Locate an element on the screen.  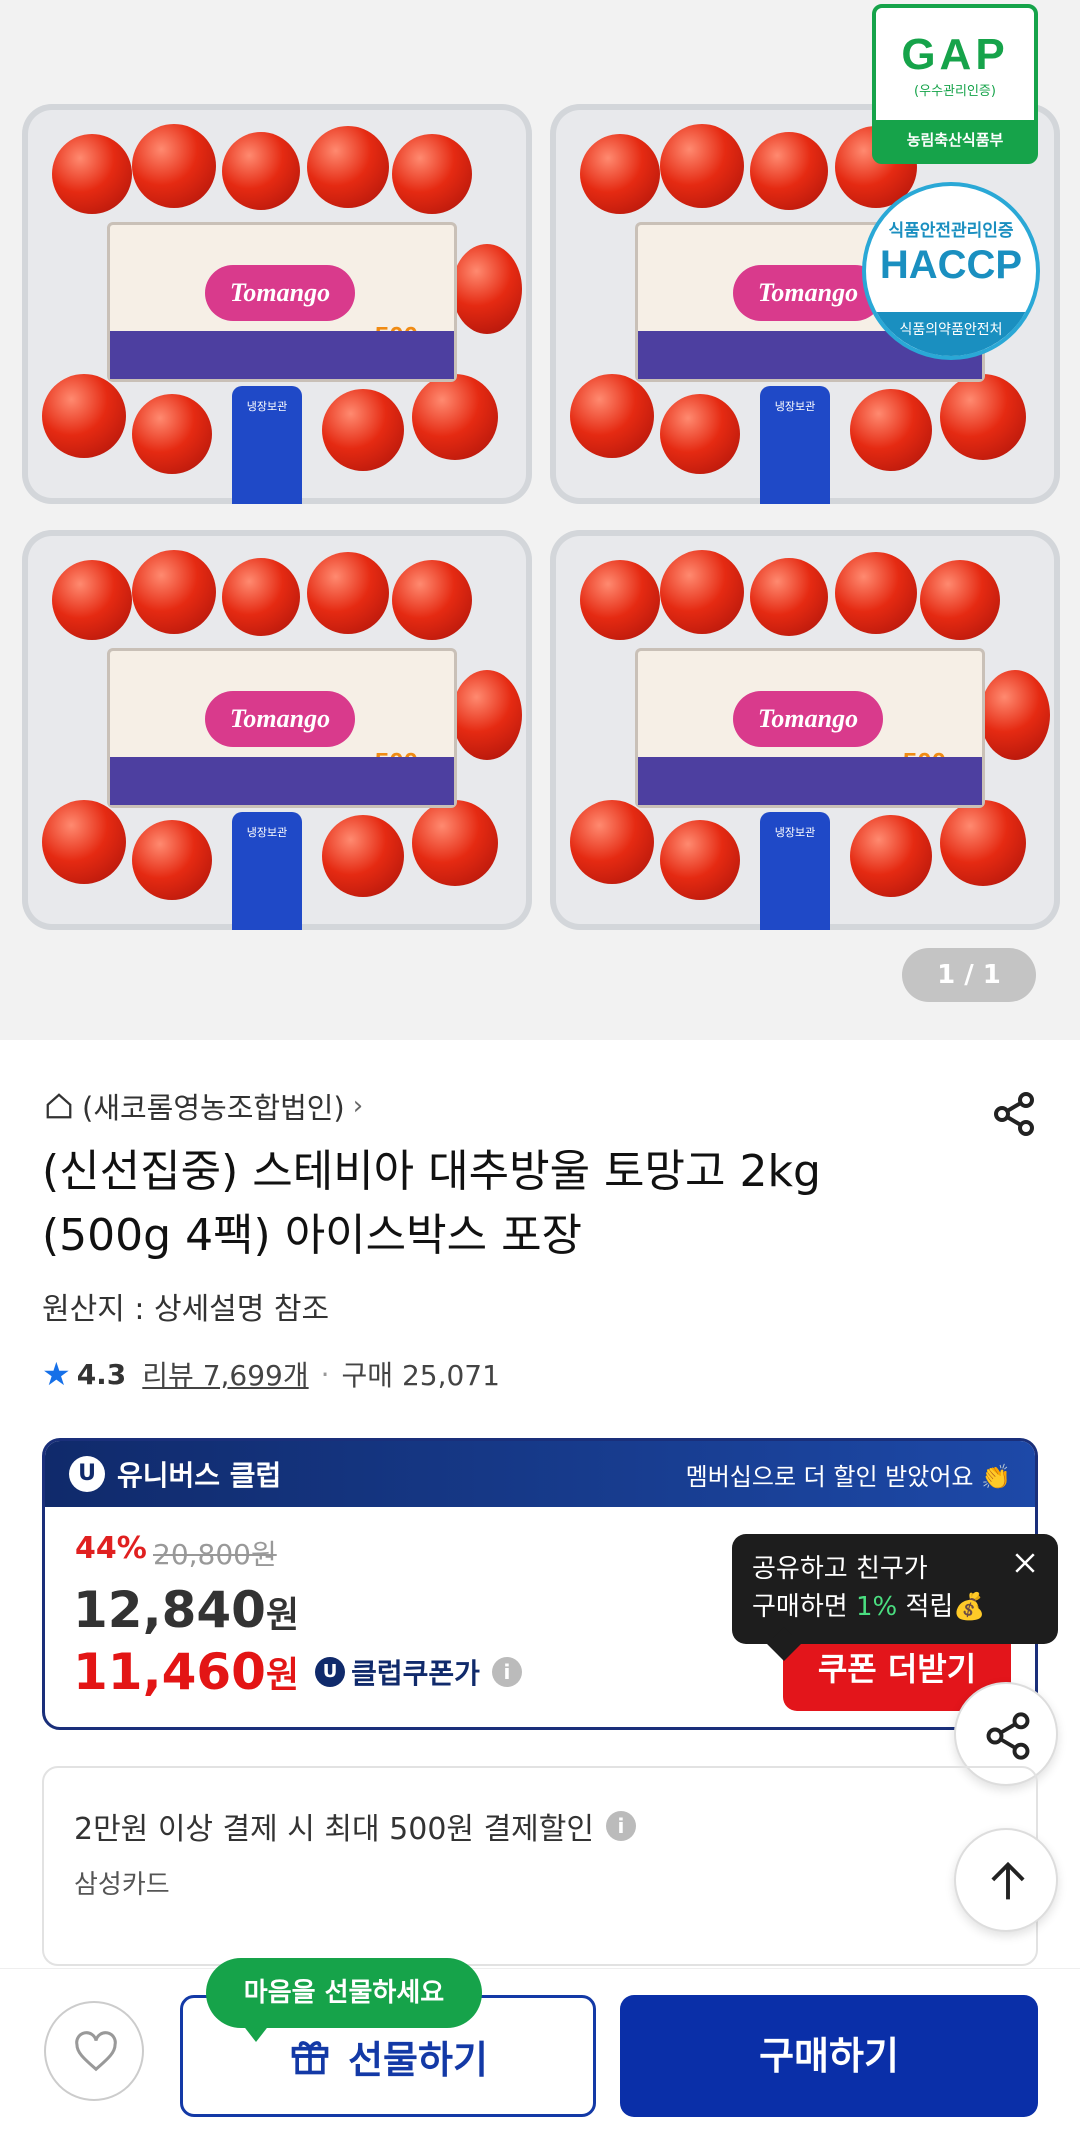
payment-discount-card: 2만원 이상 결제 시 최대 500원 결제할인i 삼성카드 › is located at coordinates (540, 1866).